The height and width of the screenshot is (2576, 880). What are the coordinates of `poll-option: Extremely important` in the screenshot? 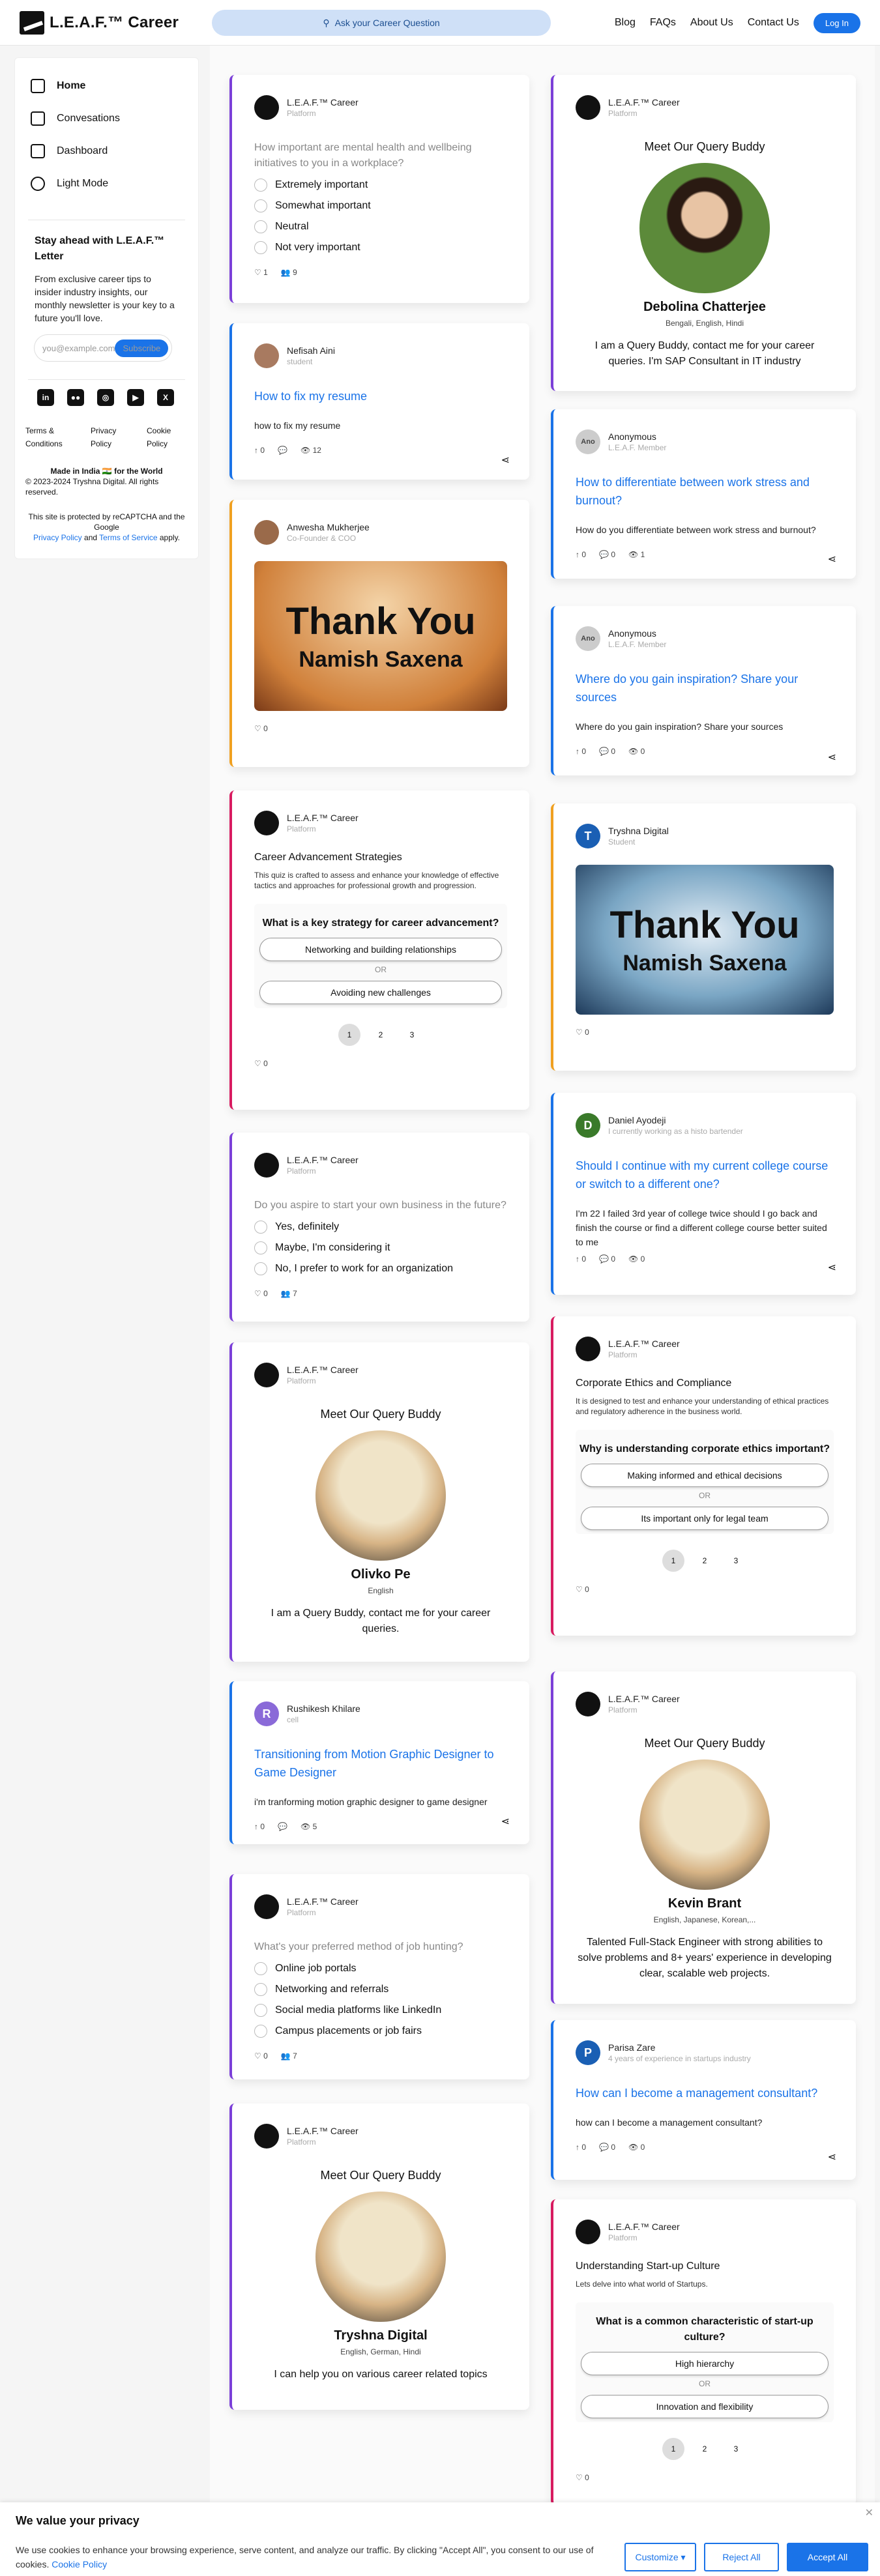 It's located at (381, 185).